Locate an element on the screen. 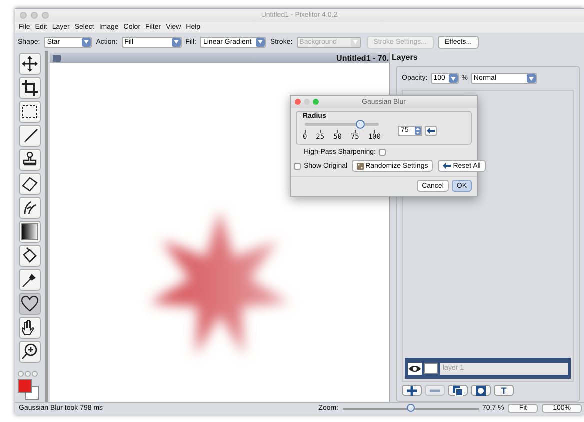 This screenshot has width=584, height=422. text-layer-button: T is located at coordinates (504, 390).